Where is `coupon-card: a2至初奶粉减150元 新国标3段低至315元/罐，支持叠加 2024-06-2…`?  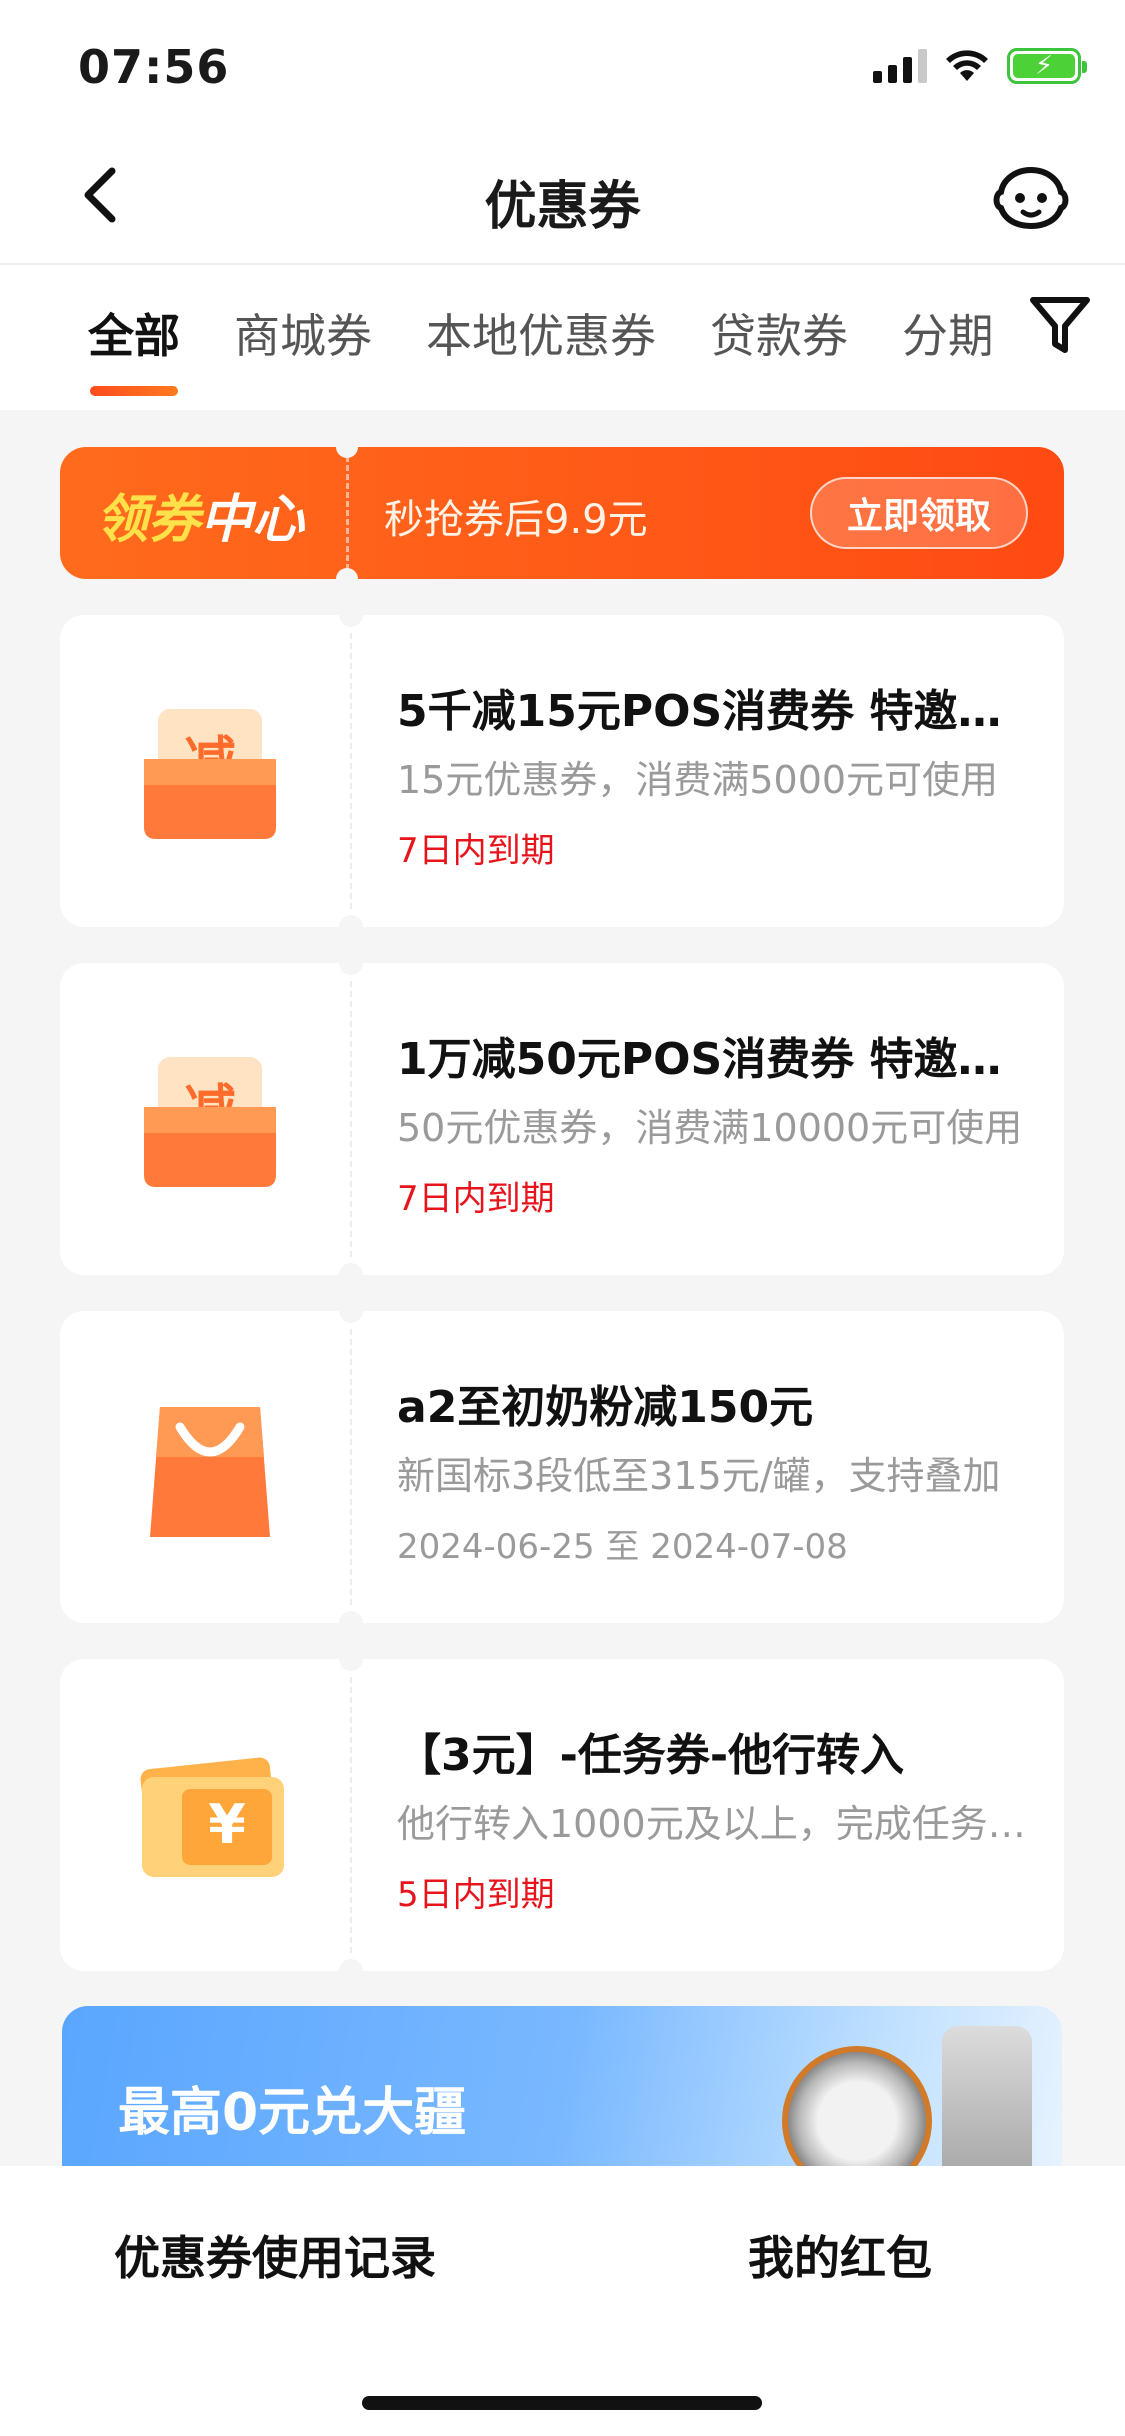 coupon-card: a2至初奶粉减150元 新国标3段低至315元/罐，支持叠加 2024-06-2… is located at coordinates (562, 1467).